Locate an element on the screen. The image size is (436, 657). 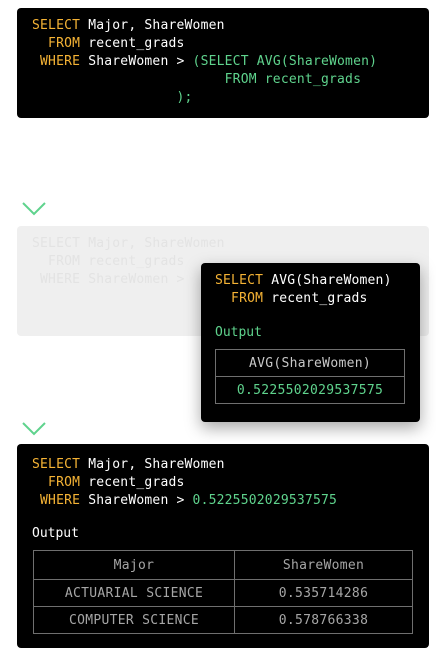
faded-line-2: FROM recent_grads is located at coordinates (108, 262).